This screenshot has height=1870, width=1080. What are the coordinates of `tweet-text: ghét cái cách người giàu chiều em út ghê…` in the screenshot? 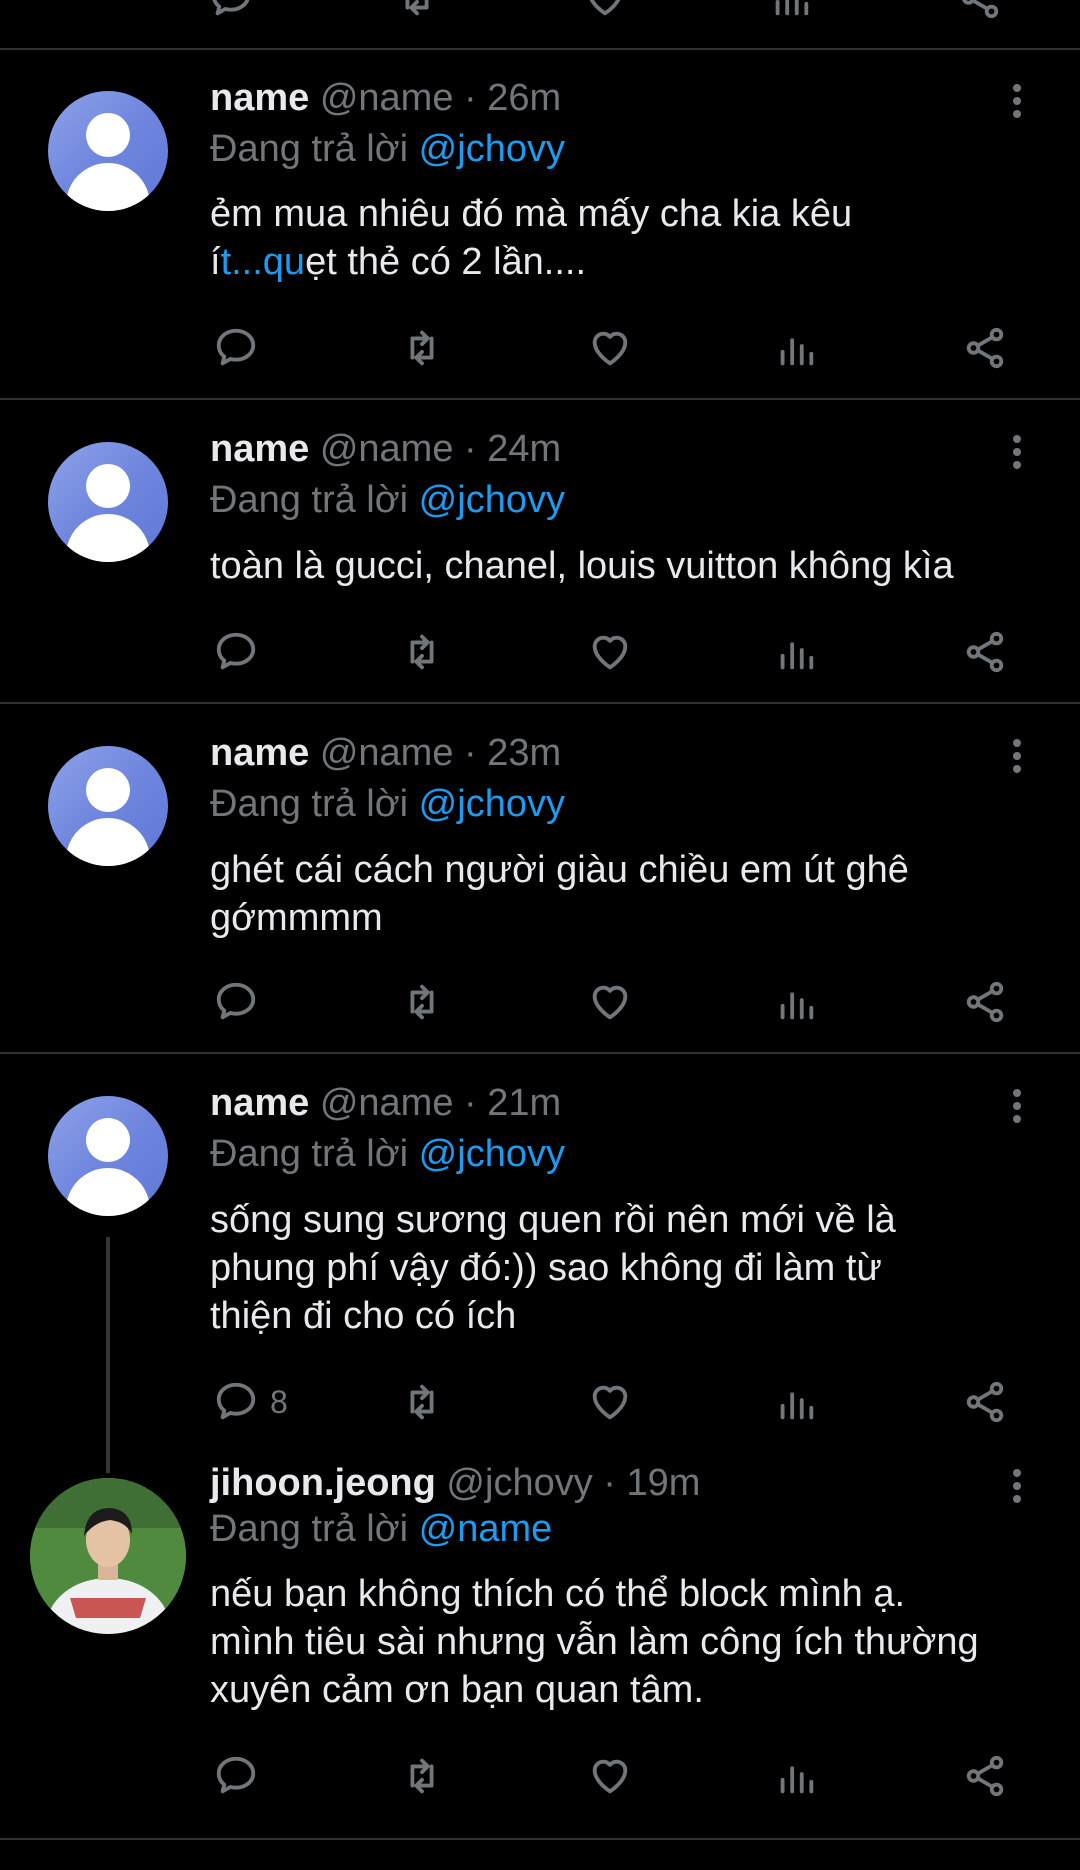 It's located at (559, 894).